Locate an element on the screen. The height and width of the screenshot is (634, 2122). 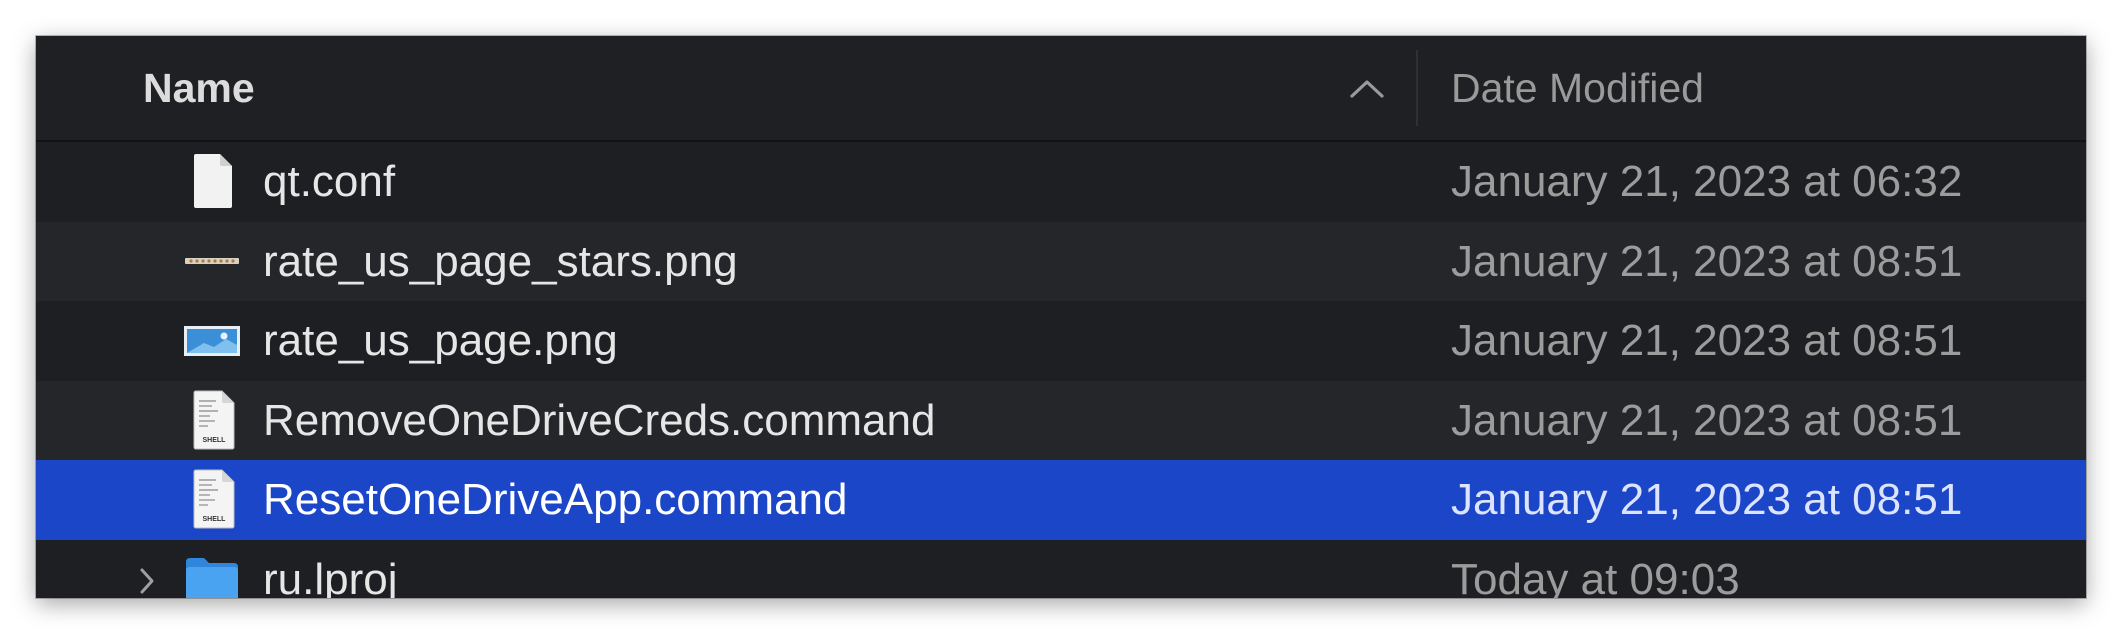
column-divider is located at coordinates (1417, 88).